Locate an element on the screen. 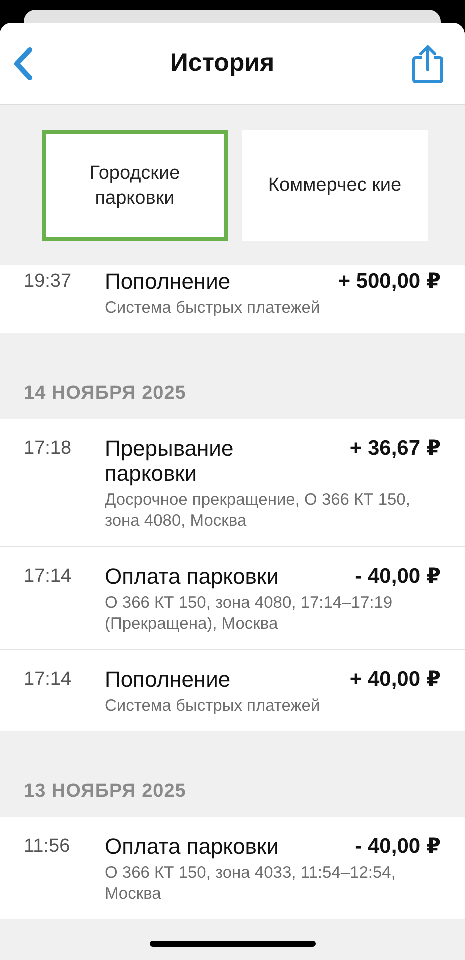 This screenshot has height=960, width=465. transaction-details: Досрочное прекращение, О 366 КТ 150, зона 4080, Москва is located at coordinates (258, 511).